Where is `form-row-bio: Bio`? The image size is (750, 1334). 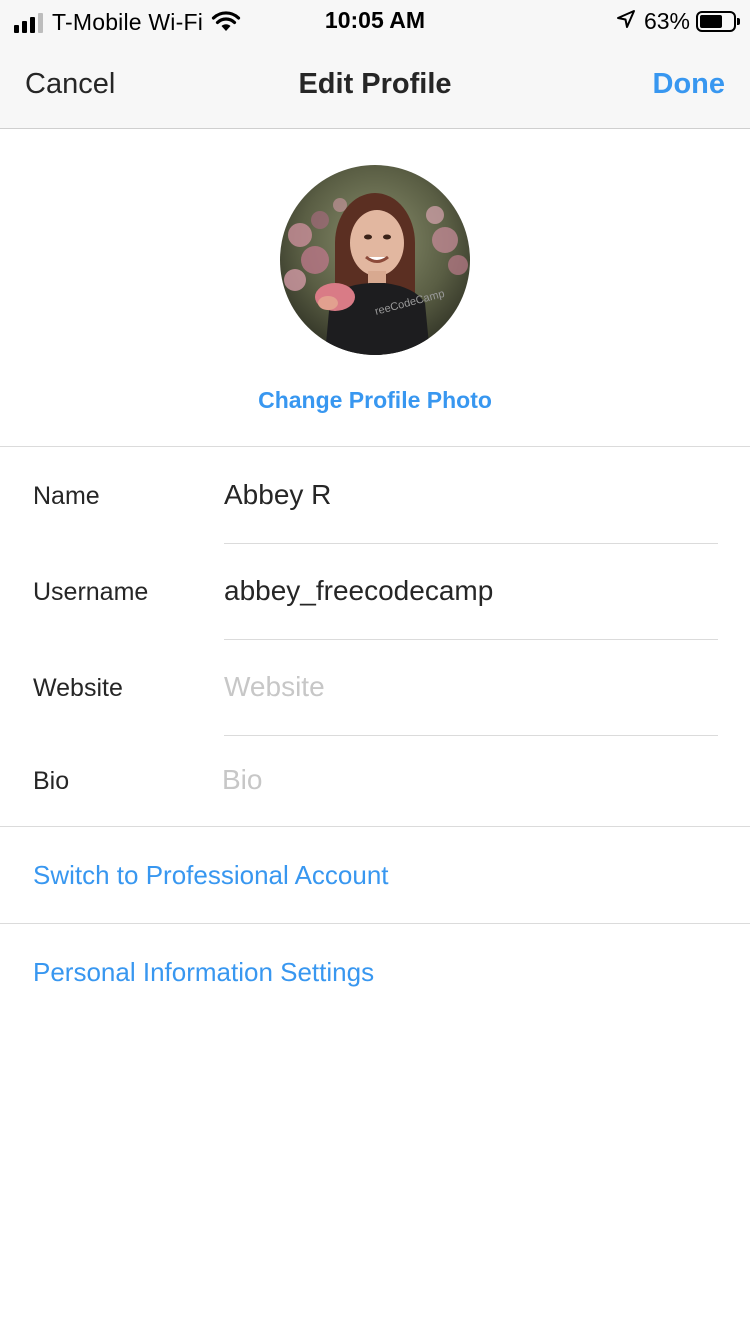
form-row-bio: Bio is located at coordinates (375, 781).